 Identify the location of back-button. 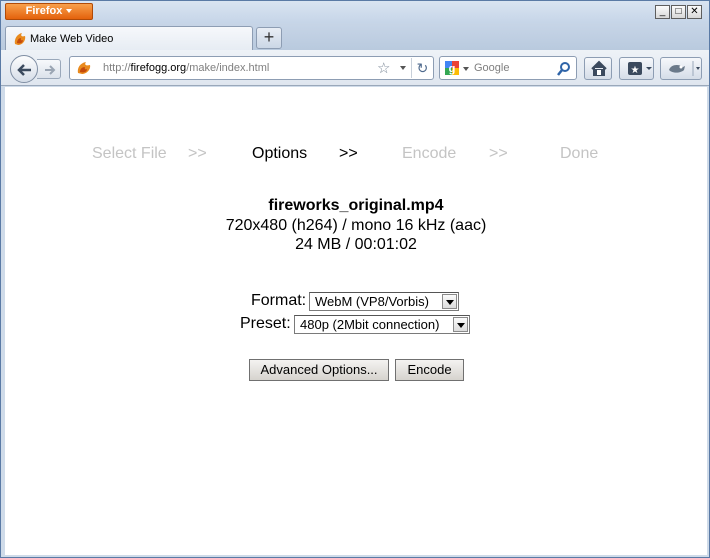
(24, 69).